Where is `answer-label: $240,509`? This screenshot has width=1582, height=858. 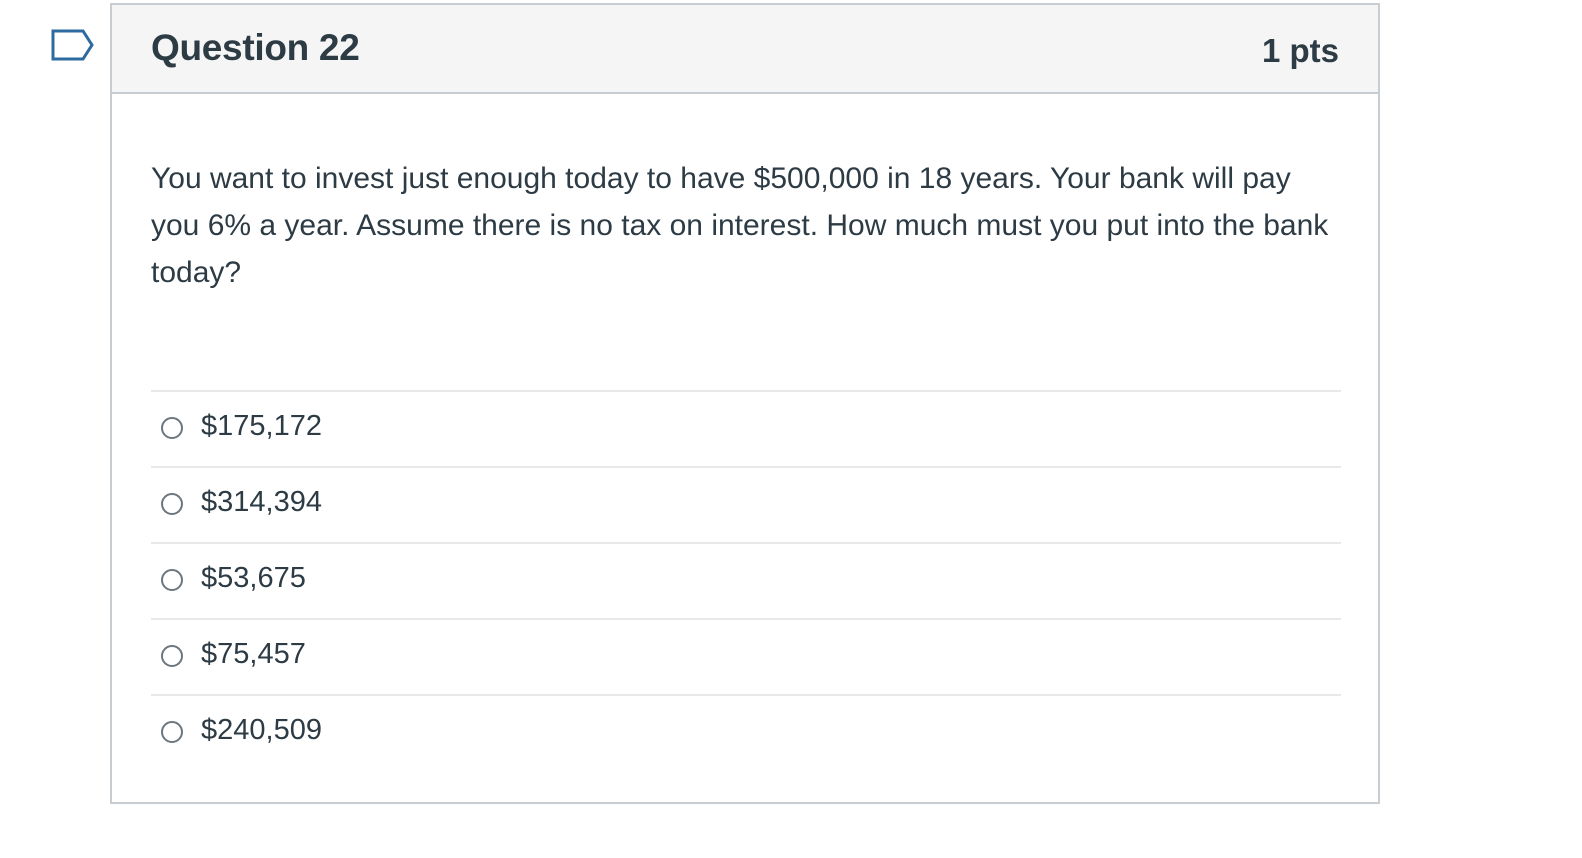
answer-label: $240,509 is located at coordinates (261, 730).